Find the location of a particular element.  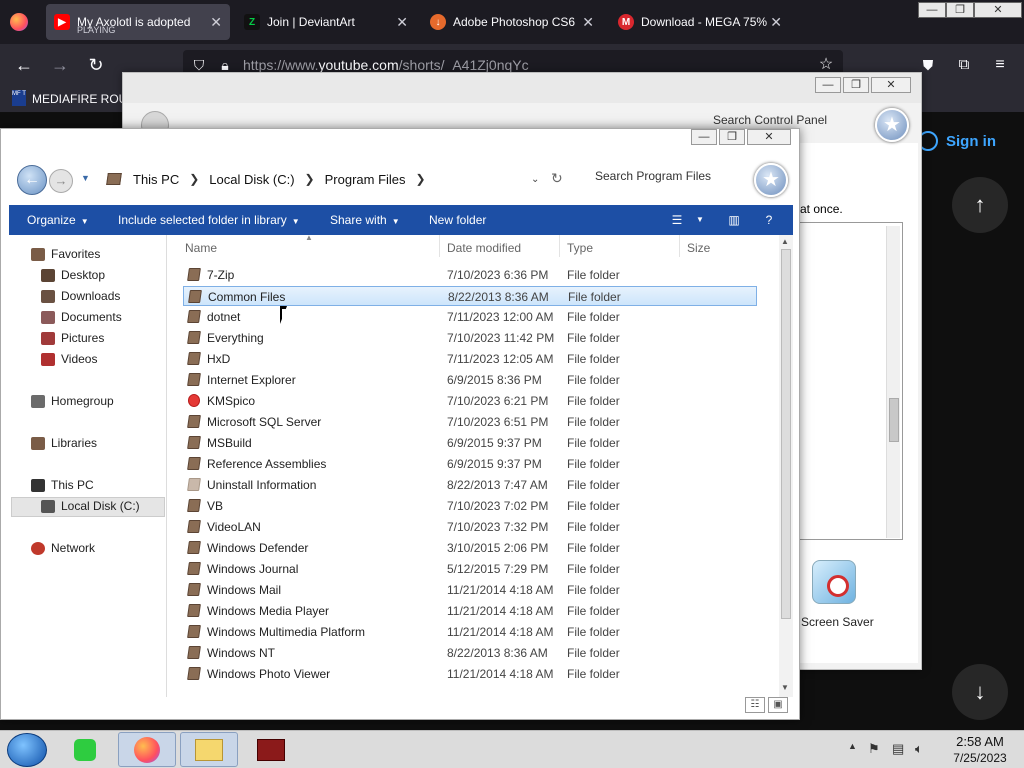

file-row: KMSpico 7/10/2023 6:21 PM File folder is located at coordinates (470, 401).